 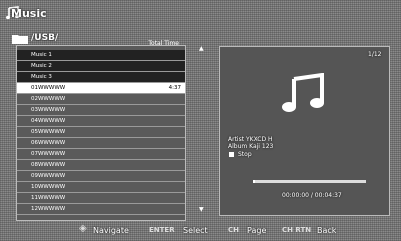 I want to click on list-item-name: 02WWWWW, so click(x=48, y=99).